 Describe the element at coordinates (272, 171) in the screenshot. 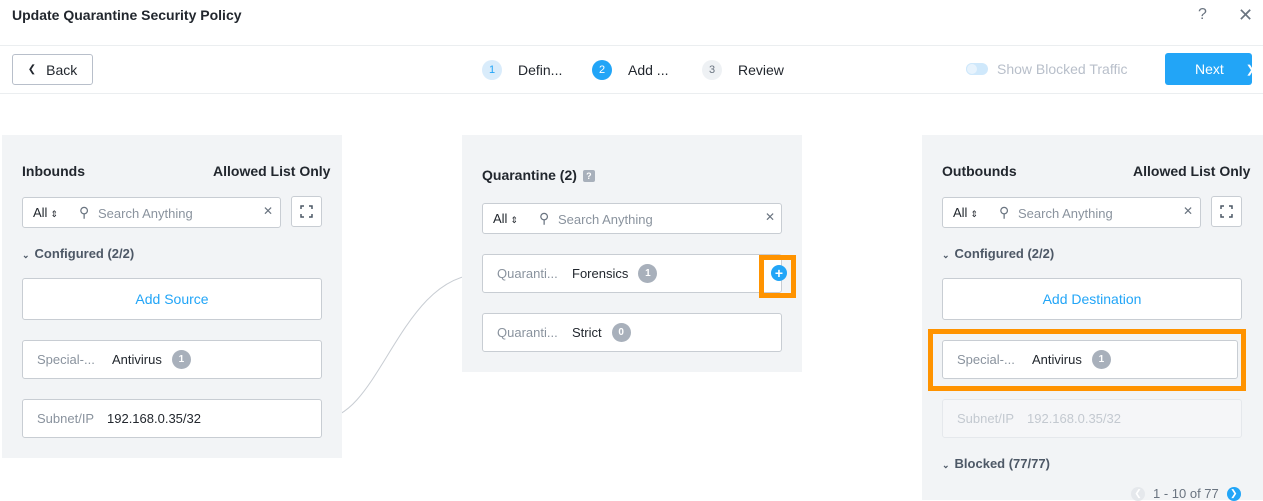

I see `inbounds-subtitle: Allowed List Only` at that location.